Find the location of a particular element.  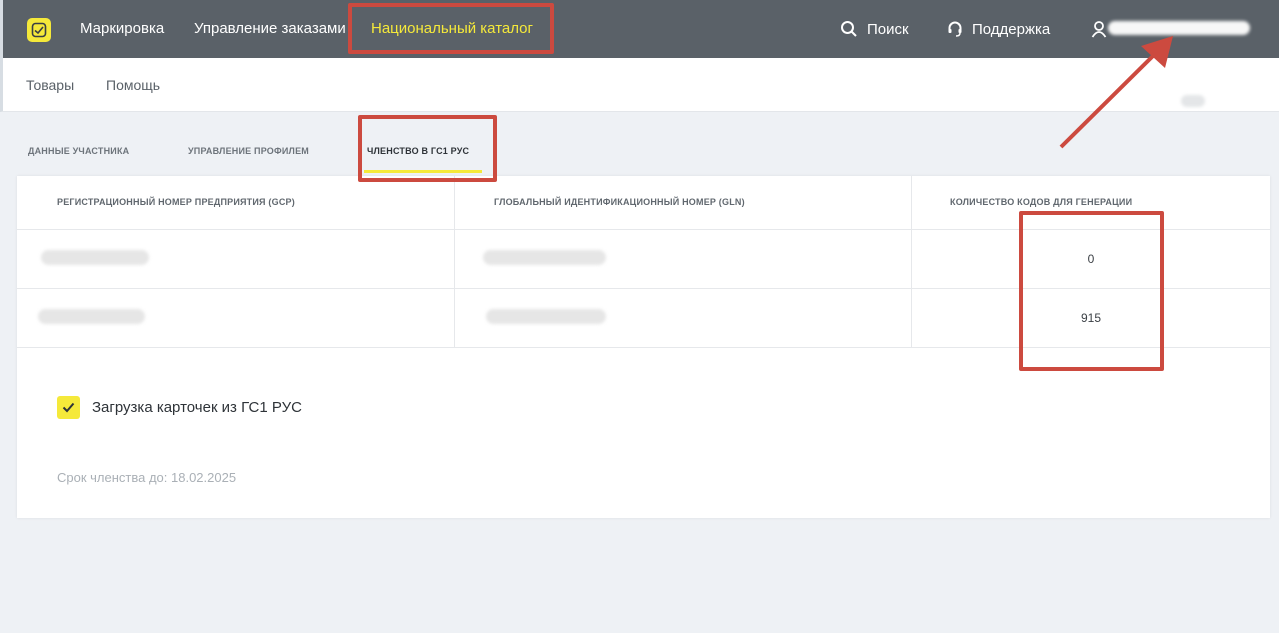

header-gcp: РЕГИСТРАЦИОННЫЙ НОМЕР ПРЕДПРИЯТИЯ (GCP) is located at coordinates (176, 202).